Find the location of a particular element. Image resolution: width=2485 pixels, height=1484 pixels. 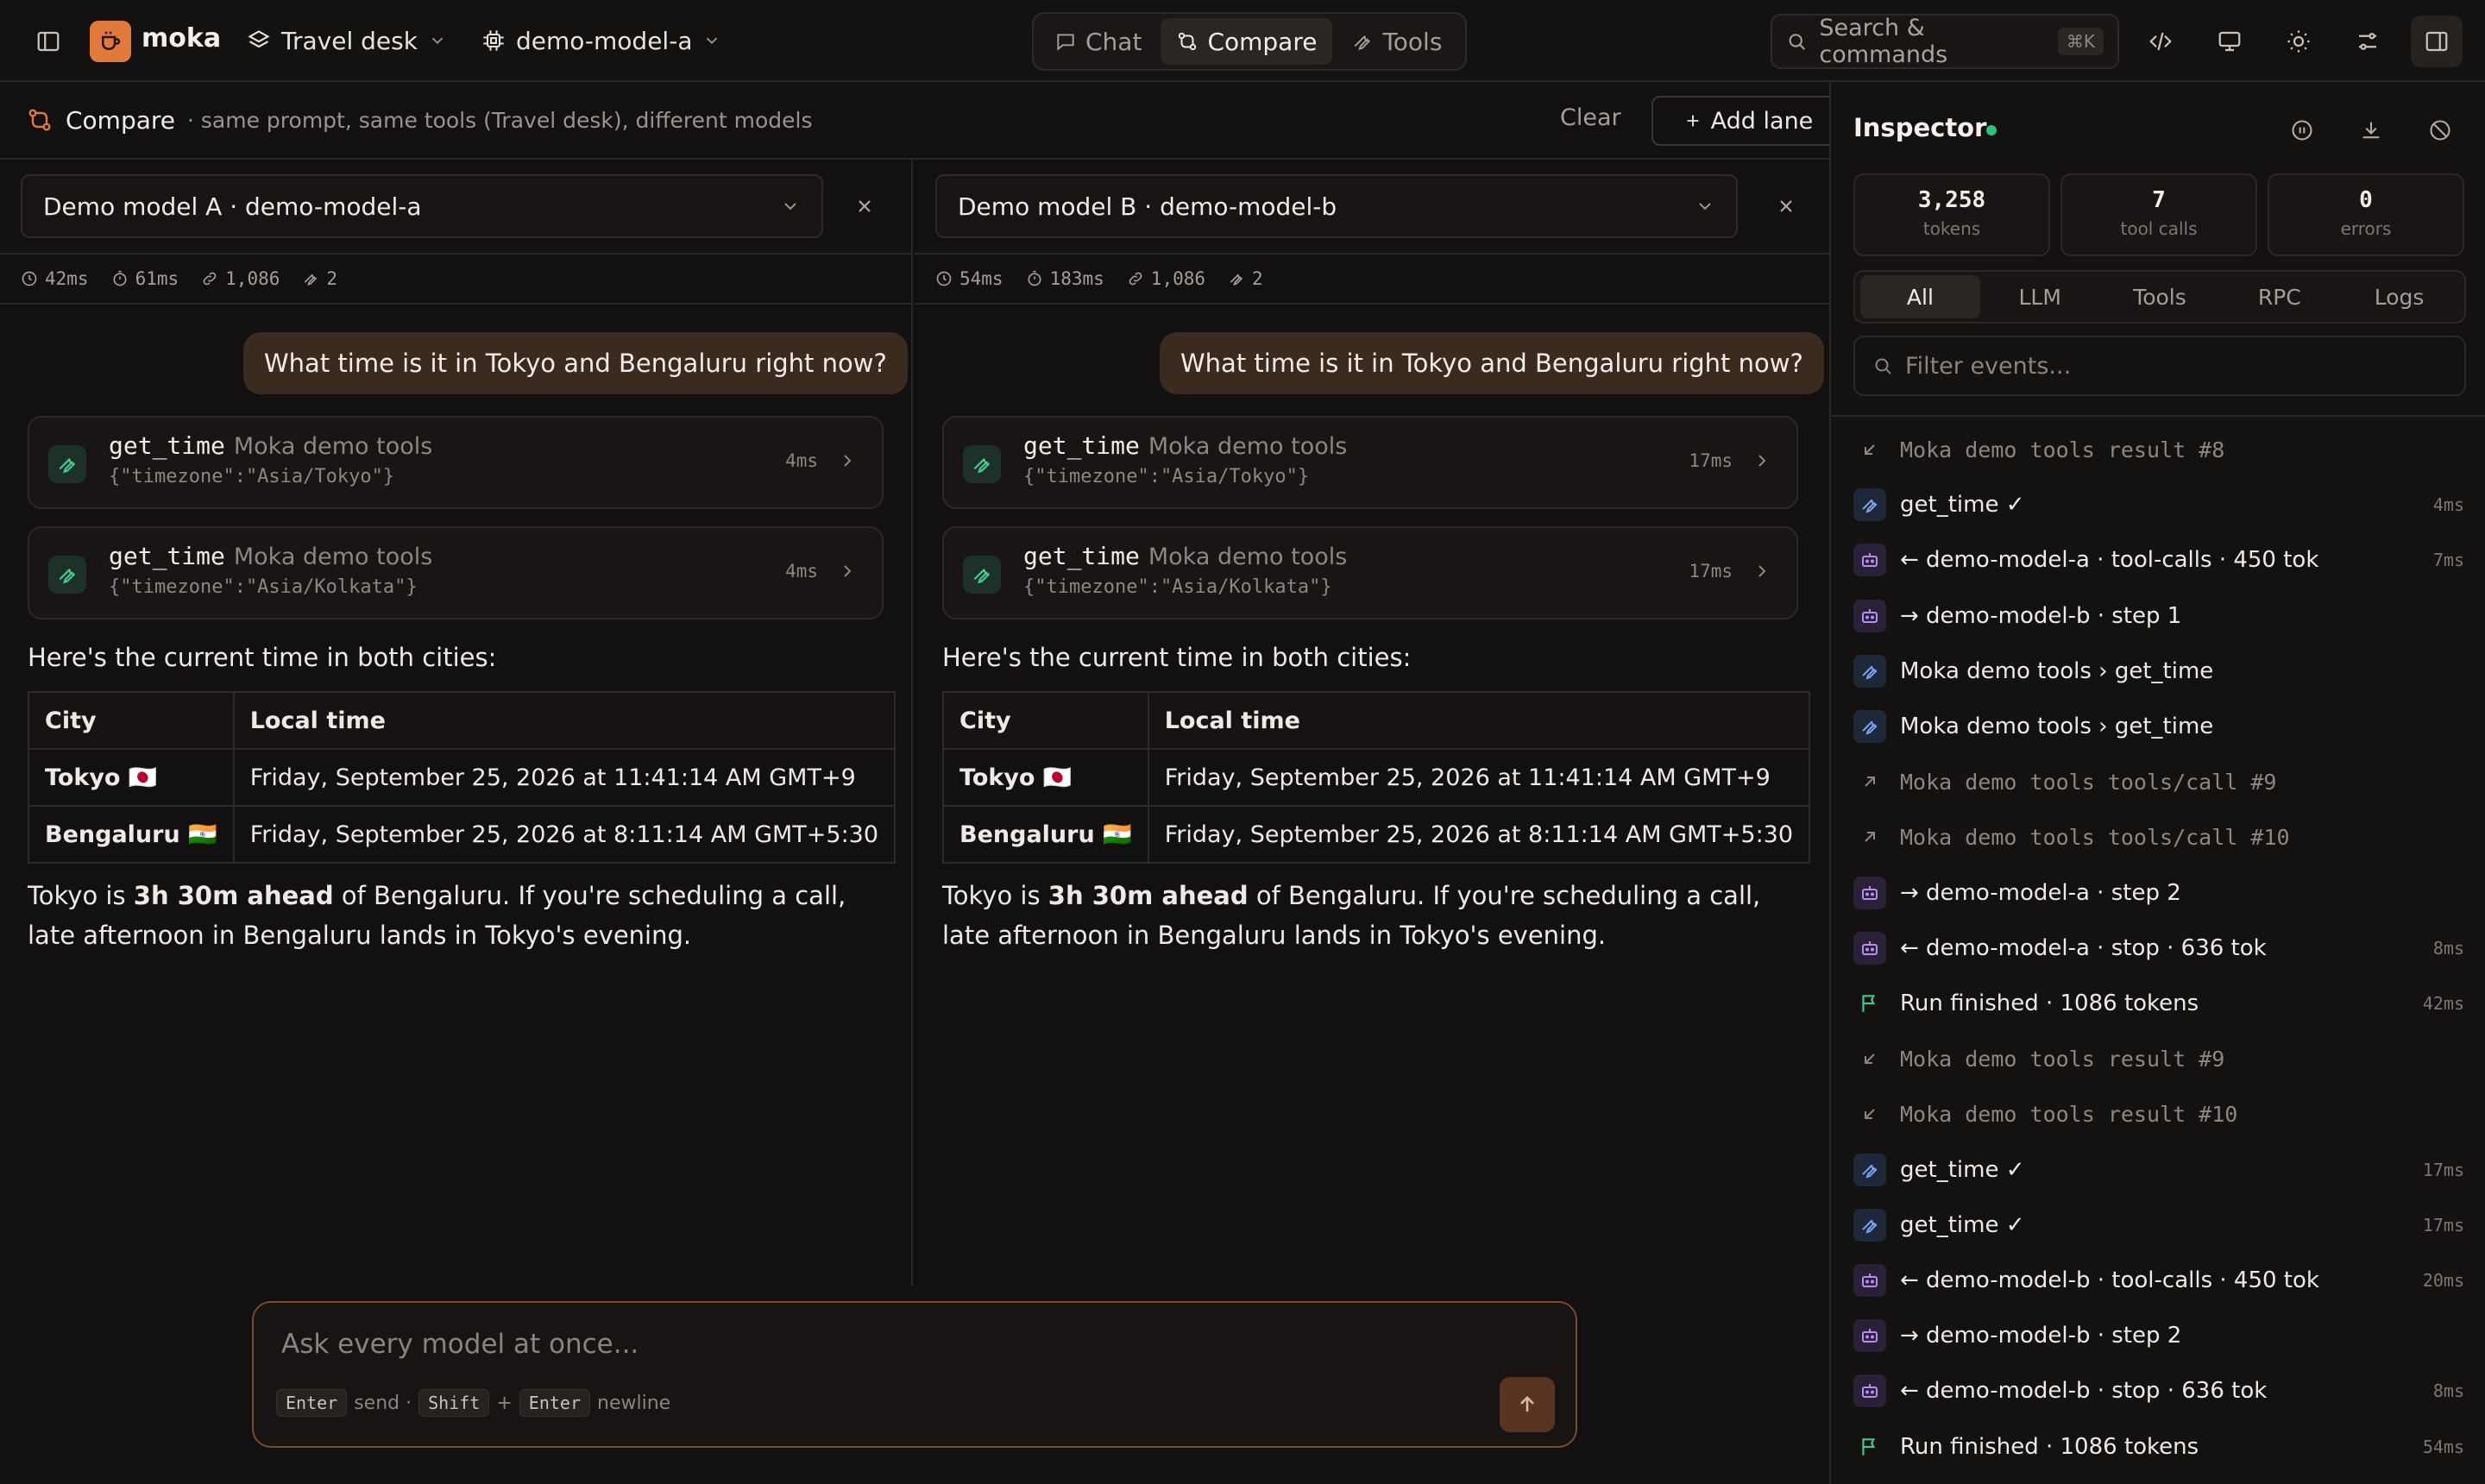

lane-model-label: Demo model B · demo-model-b is located at coordinates (1147, 206).